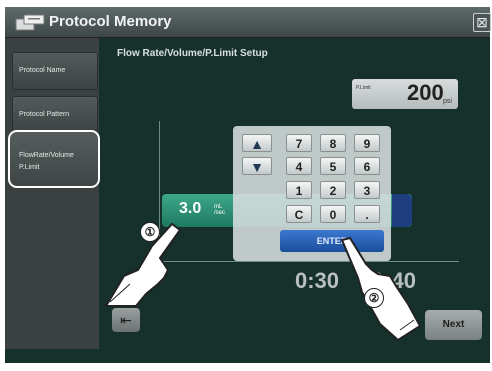 The width and height of the screenshot is (492, 371). What do you see at coordinates (299, 143) in the screenshot?
I see `key-7: 7` at bounding box center [299, 143].